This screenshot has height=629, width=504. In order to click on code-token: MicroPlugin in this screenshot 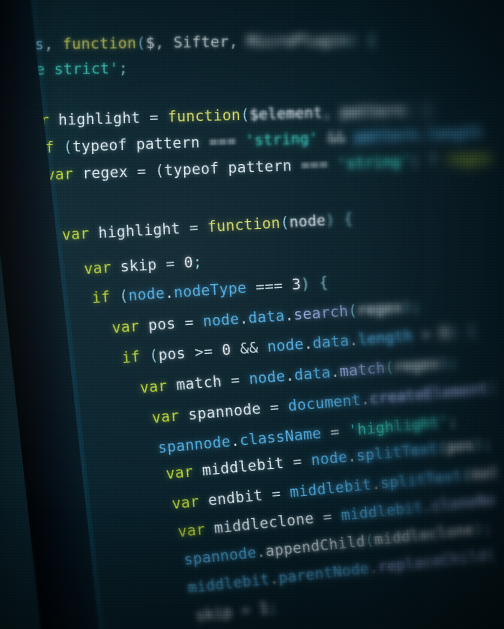, I will do `click(298, 41)`.